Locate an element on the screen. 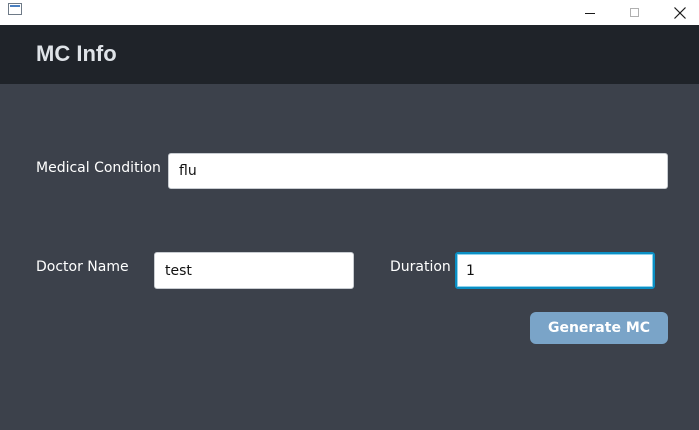 The width and height of the screenshot is (699, 430). app-window-icon is located at coordinates (15, 9).